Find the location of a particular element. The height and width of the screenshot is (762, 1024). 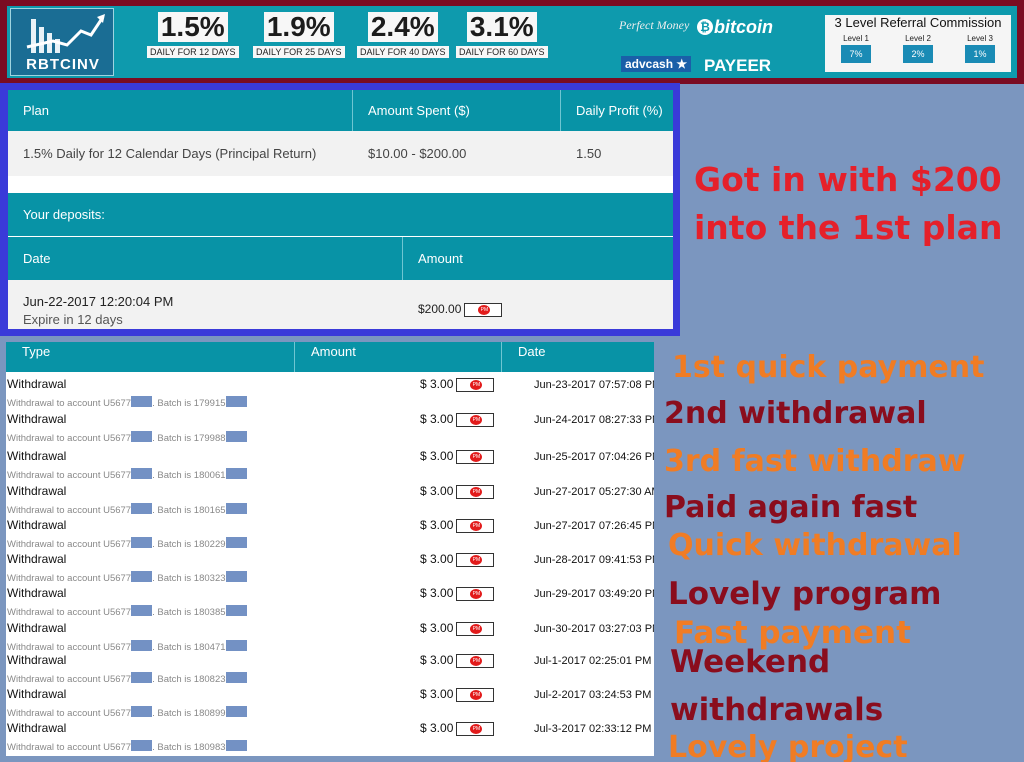

star-icon: ★ is located at coordinates (682, 64).